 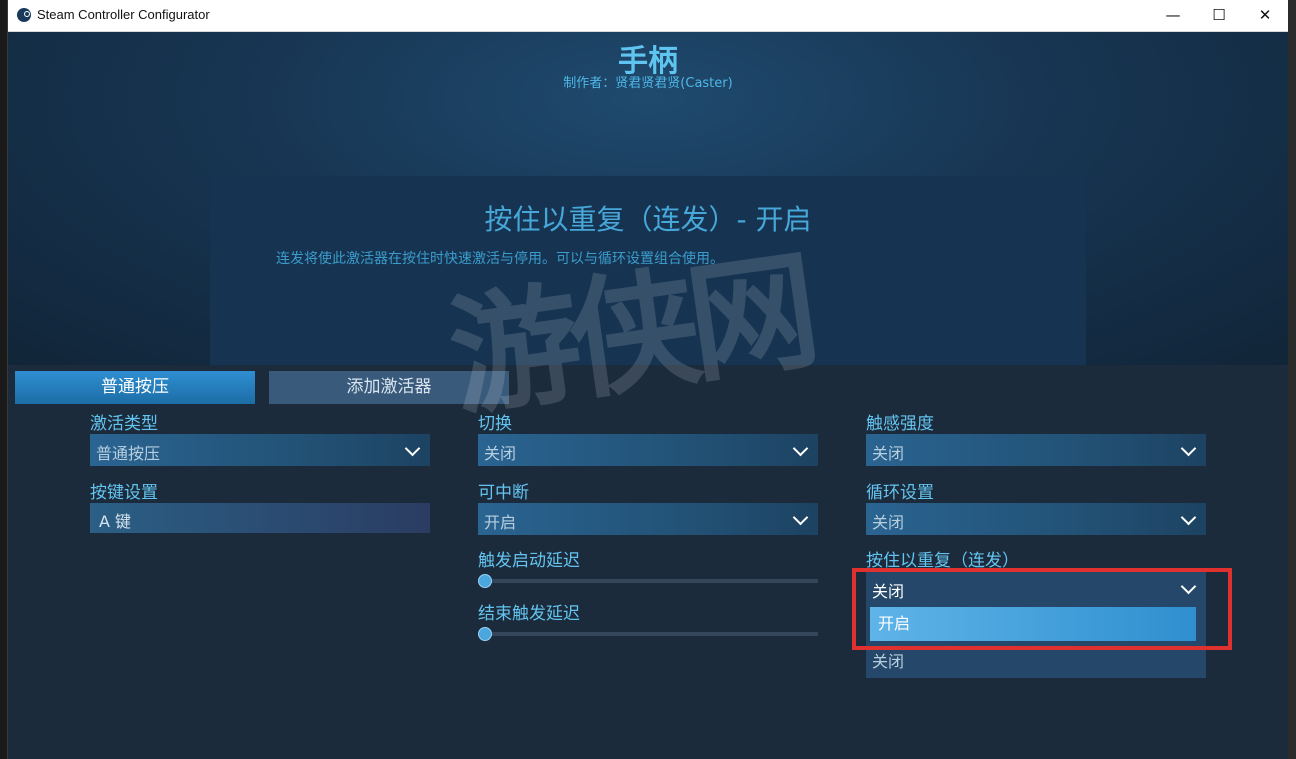 I want to click on activation-type-label: 激活类型, so click(x=124, y=424).